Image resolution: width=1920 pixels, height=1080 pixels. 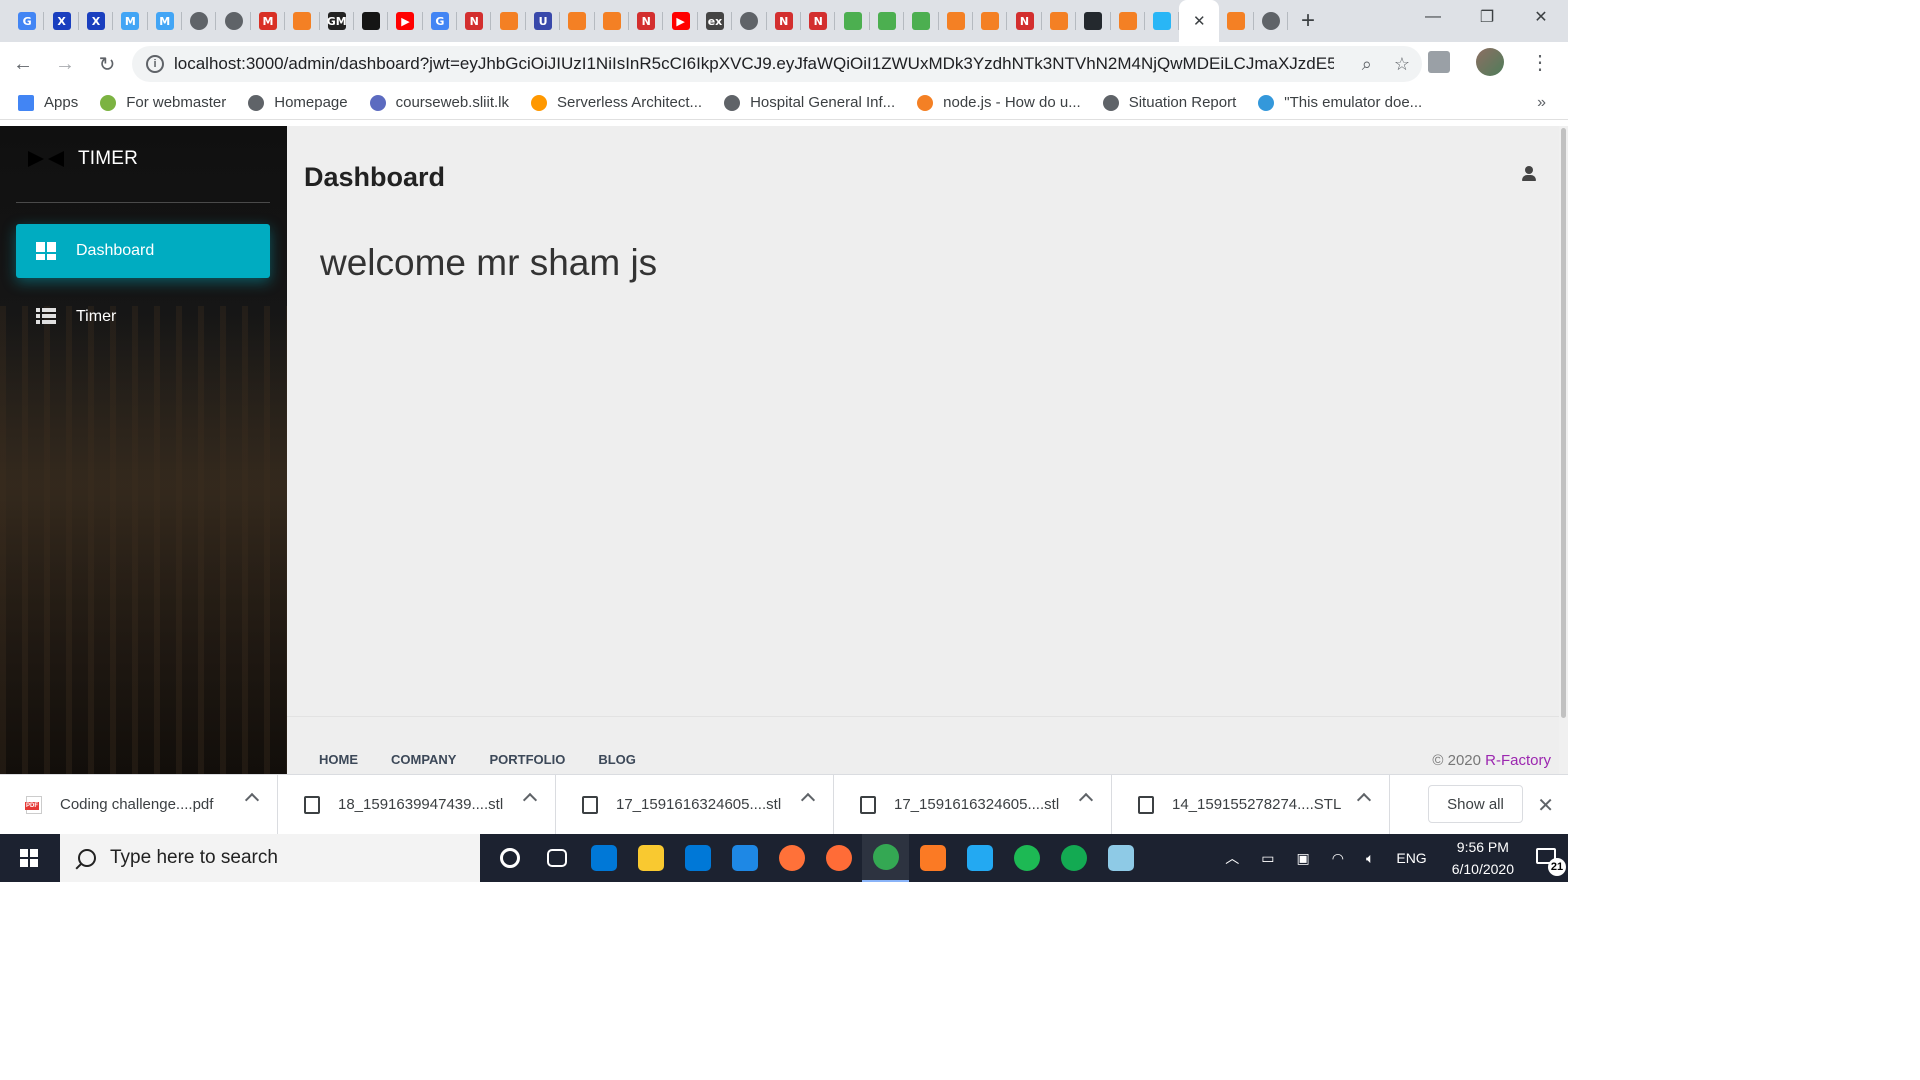 I want to click on active-browser-tab: ✕, so click(x=1199, y=21).